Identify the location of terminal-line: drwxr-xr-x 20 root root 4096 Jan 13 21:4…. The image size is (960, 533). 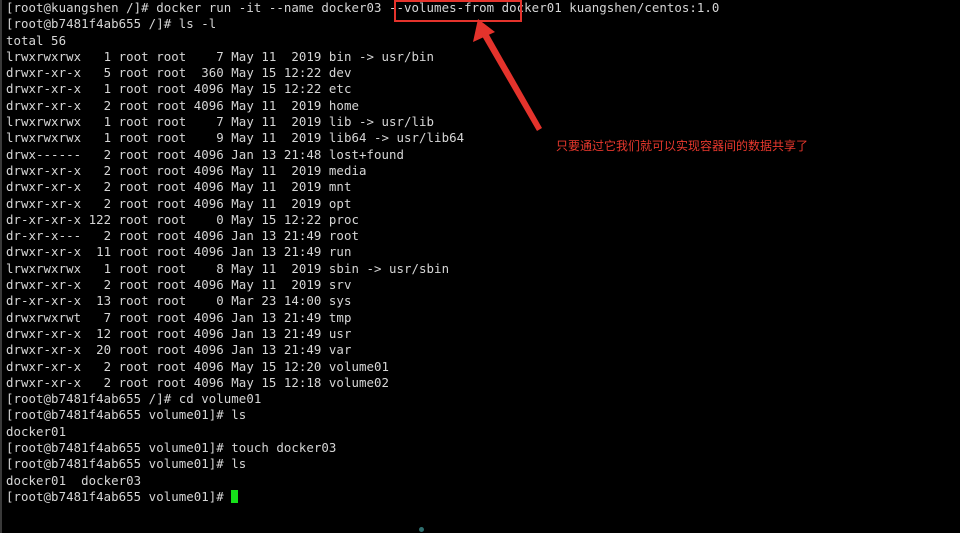
(179, 350).